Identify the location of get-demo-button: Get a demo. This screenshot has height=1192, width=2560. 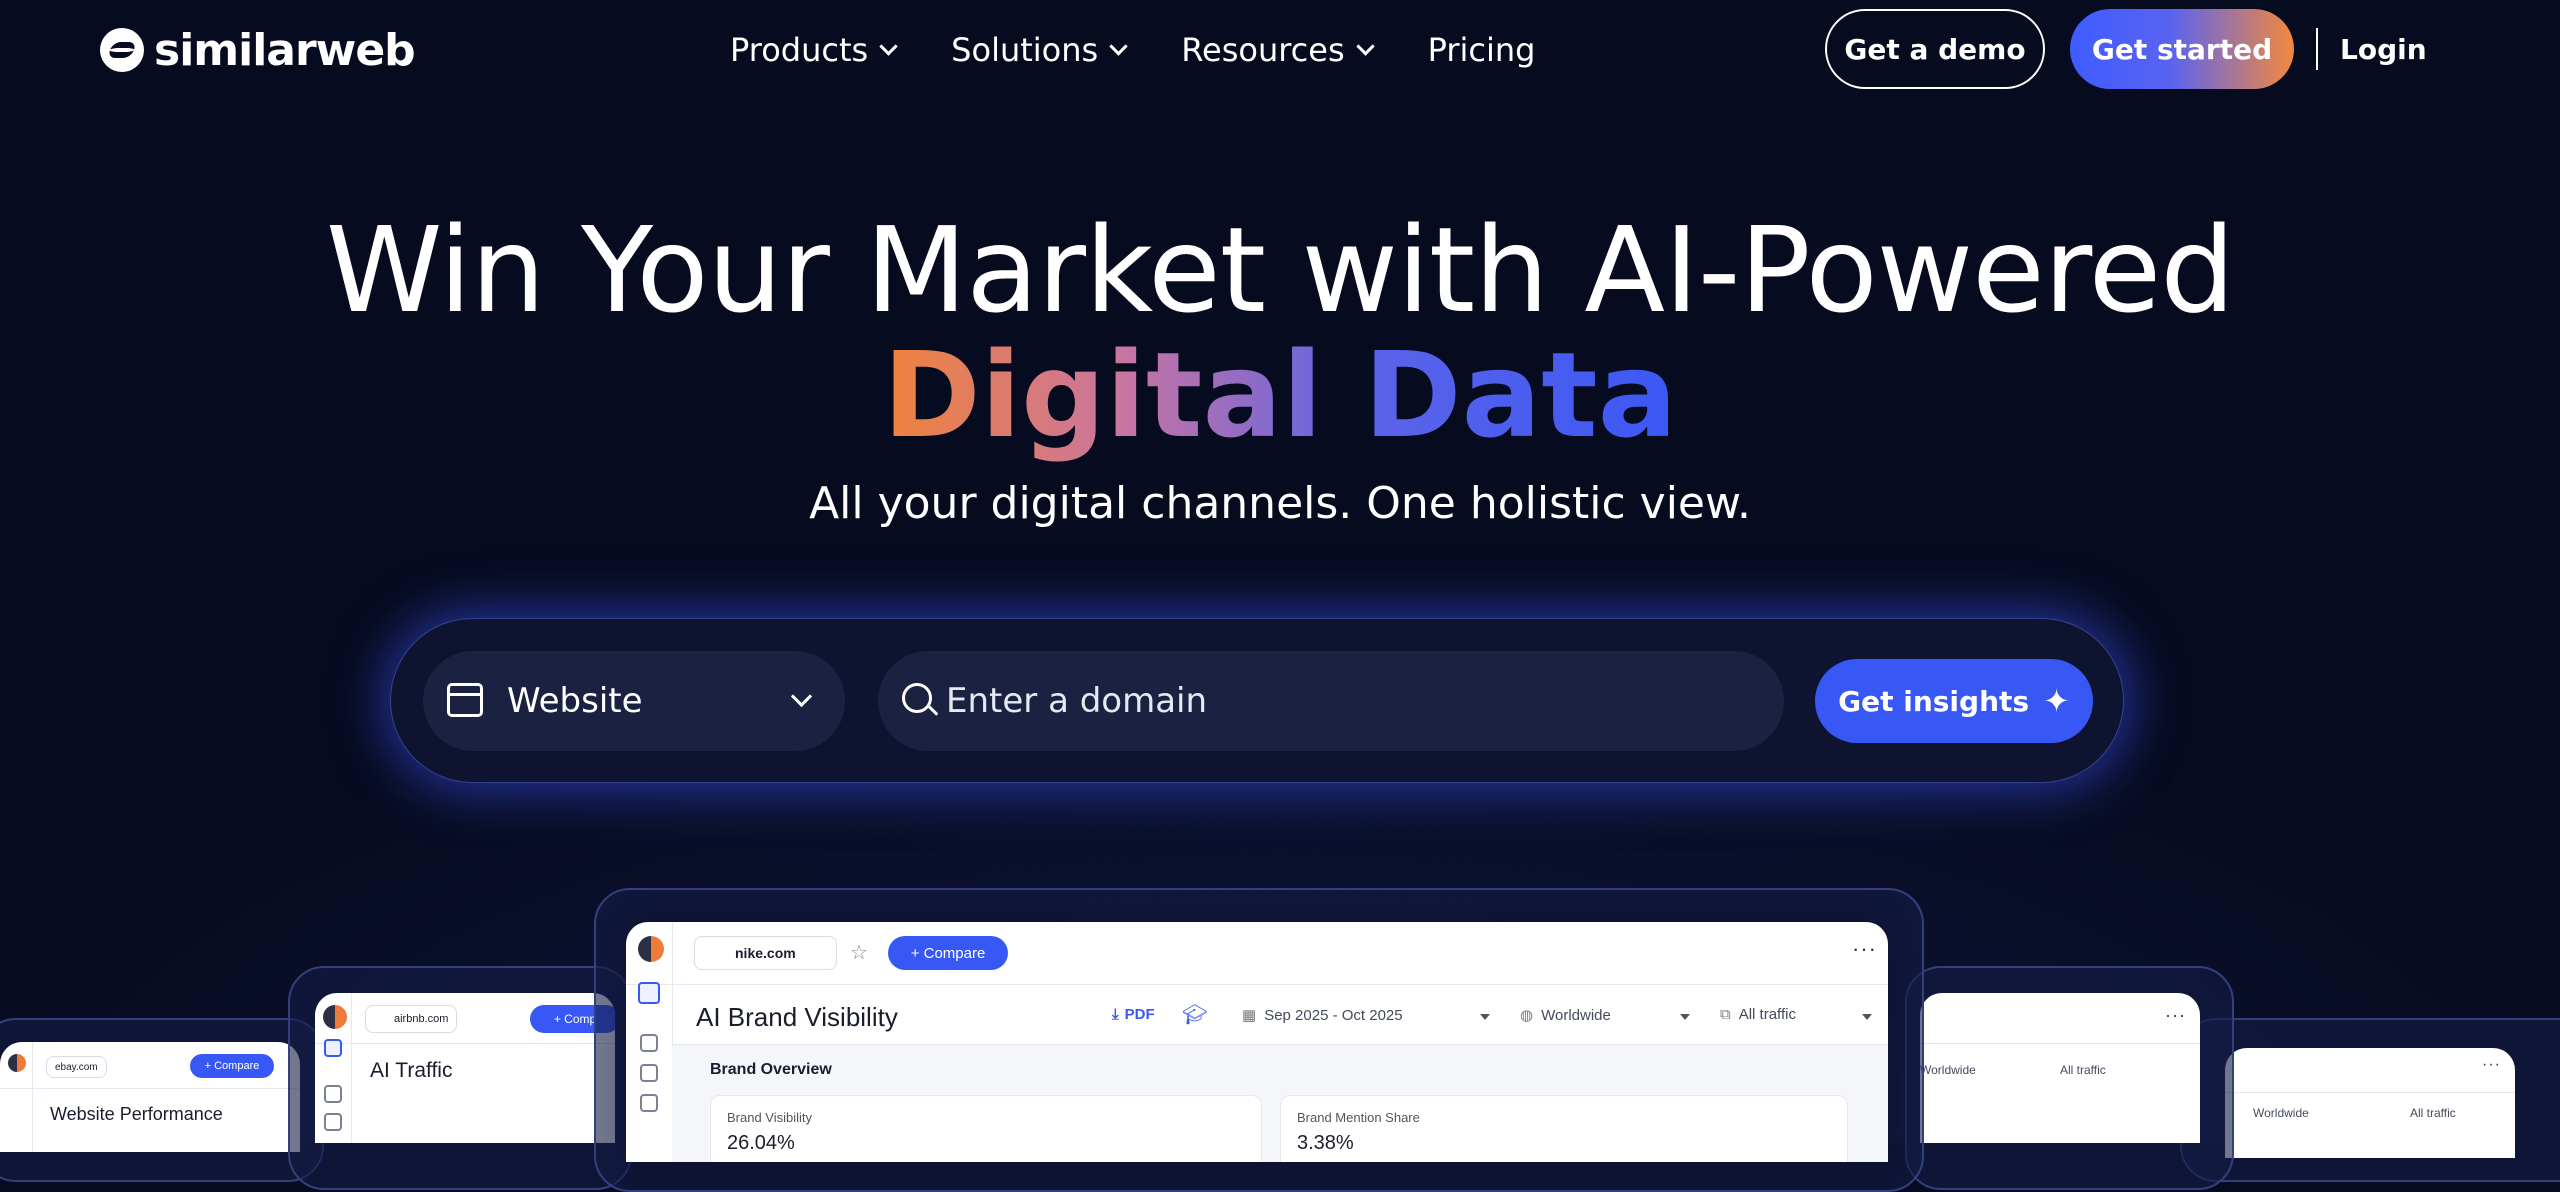
(1935, 49).